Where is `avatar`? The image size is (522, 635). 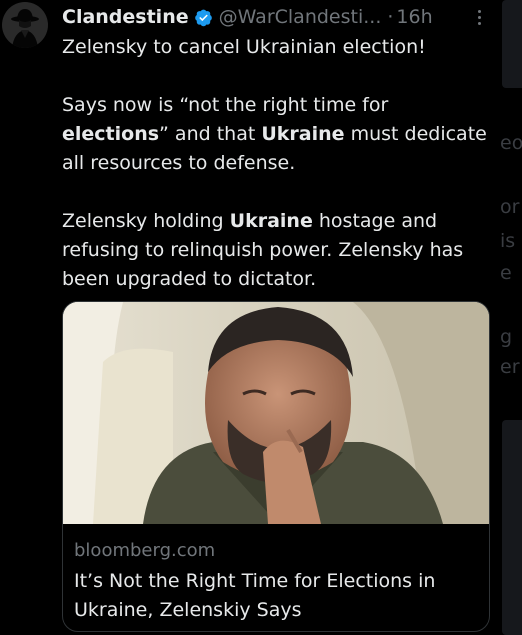 avatar is located at coordinates (25, 25).